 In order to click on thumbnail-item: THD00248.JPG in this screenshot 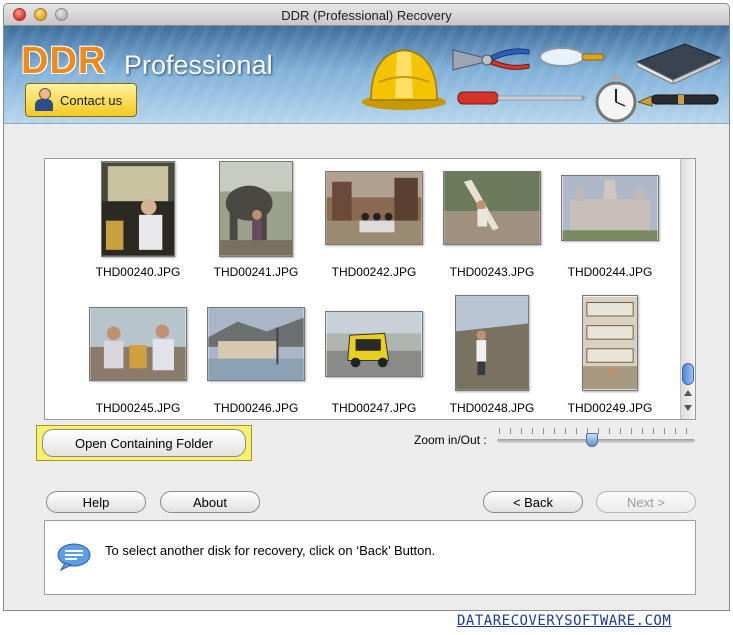, I will do `click(492, 355)`.